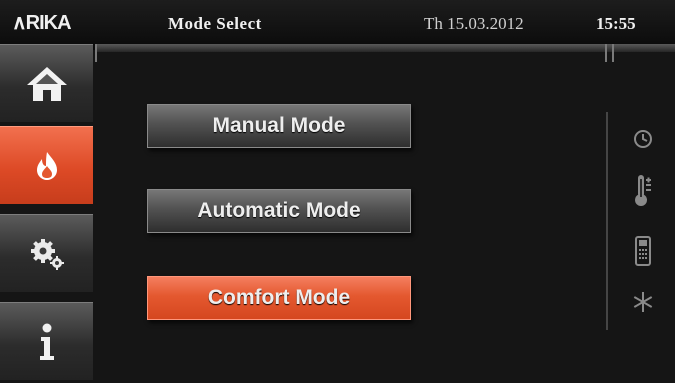  I want to click on clock-icon, so click(643, 139).